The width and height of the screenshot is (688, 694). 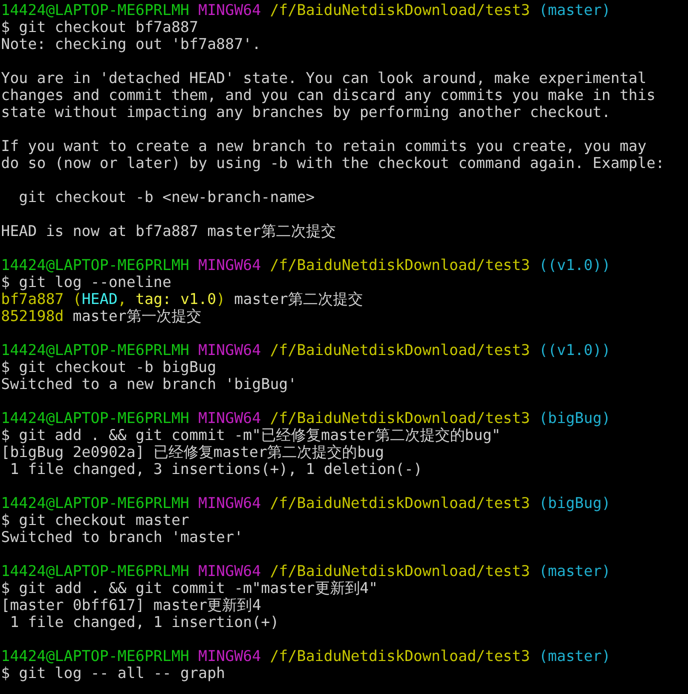 I want to click on terminal-text: Switched to a new branch 'bigBug', so click(x=149, y=384).